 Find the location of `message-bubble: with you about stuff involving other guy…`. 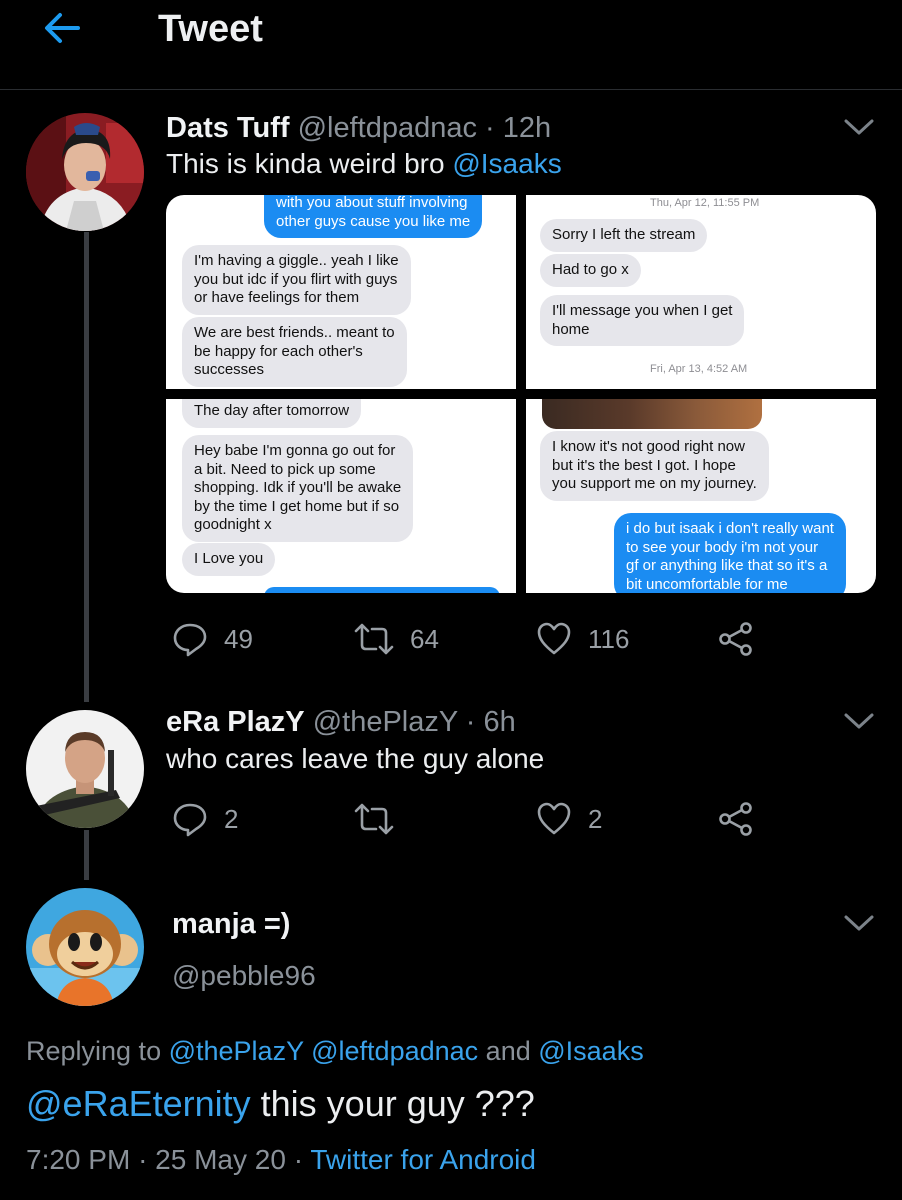

message-bubble: with you about stuff involving other guy… is located at coordinates (373, 216).